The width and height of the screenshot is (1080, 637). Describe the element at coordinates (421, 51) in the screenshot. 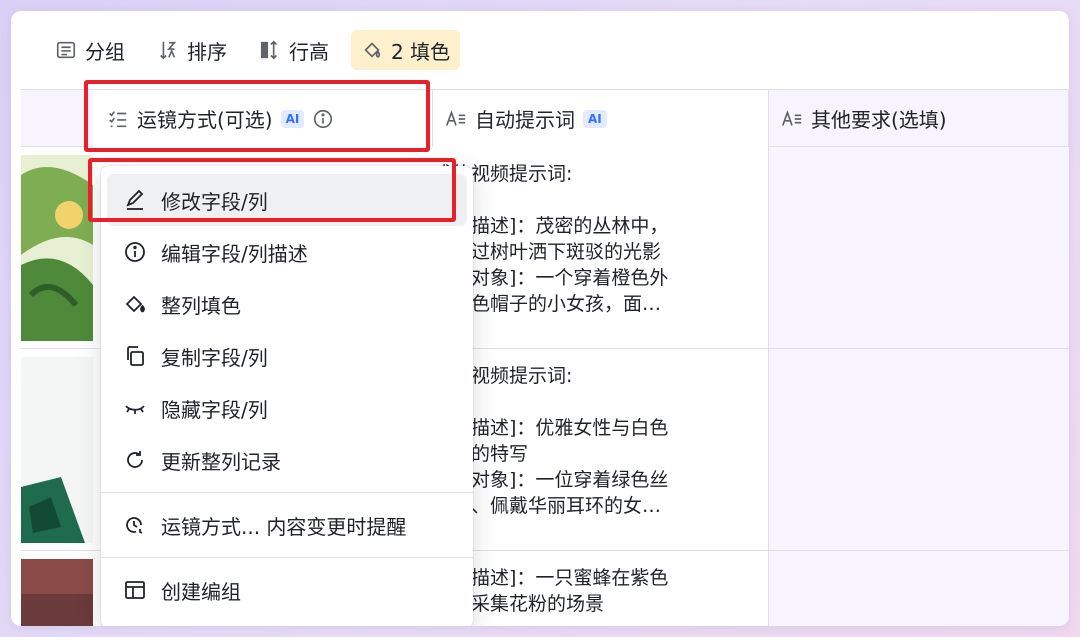

I see `fill-color-label: 2 填色` at that location.